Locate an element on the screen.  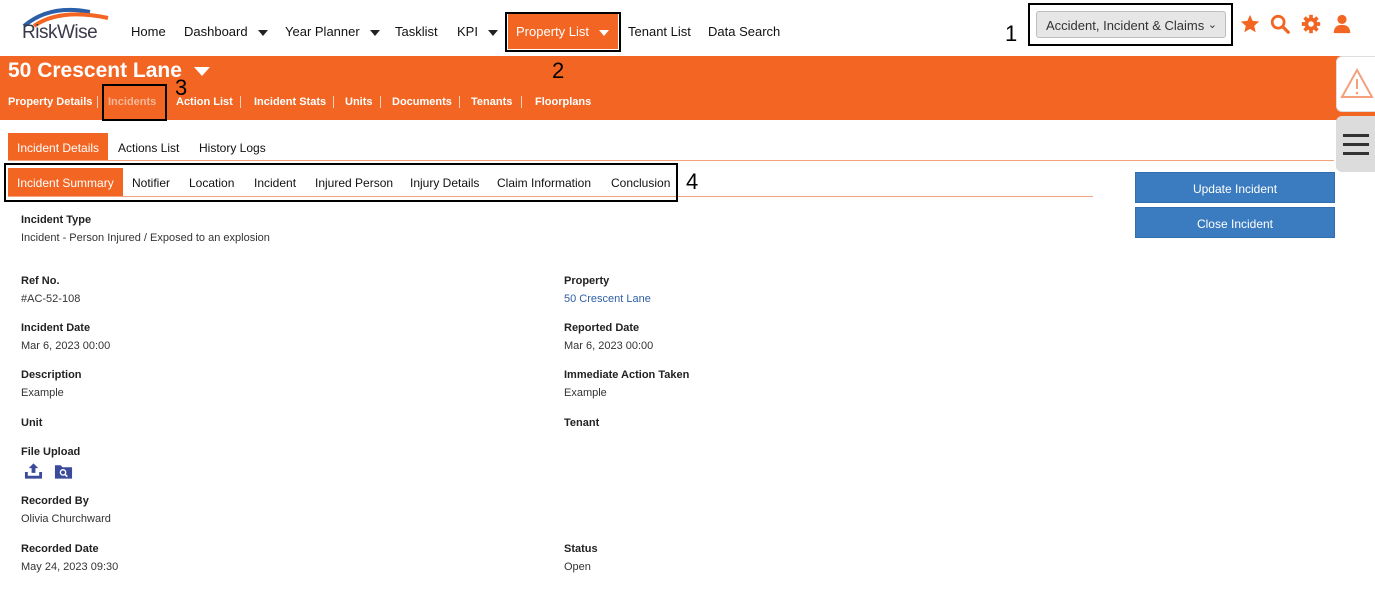
subnav-property-details: Property Details is located at coordinates (50, 102).